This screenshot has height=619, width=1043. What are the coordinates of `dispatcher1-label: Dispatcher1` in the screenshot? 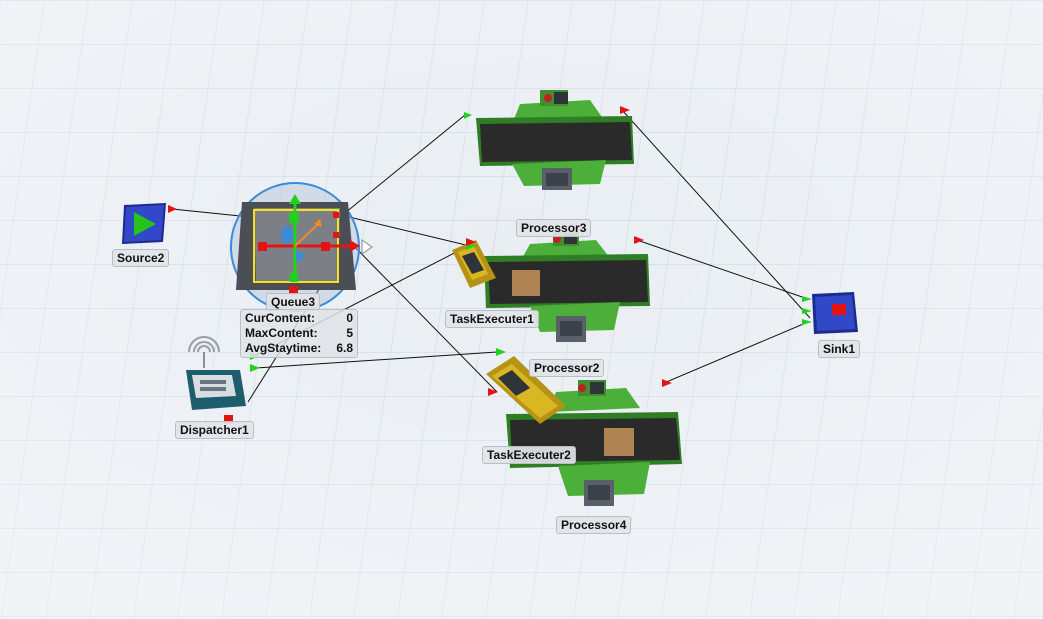 It's located at (214, 430).